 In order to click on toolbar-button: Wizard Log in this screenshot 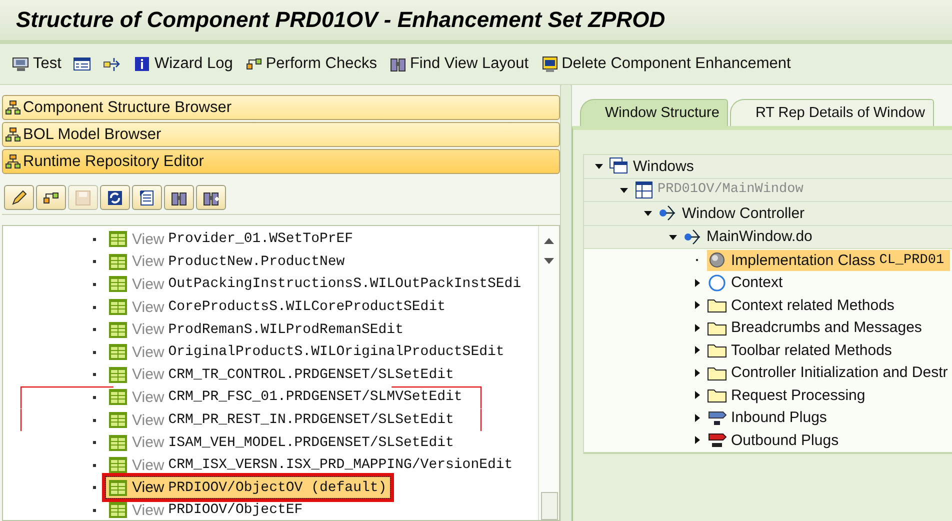, I will do `click(185, 64)`.